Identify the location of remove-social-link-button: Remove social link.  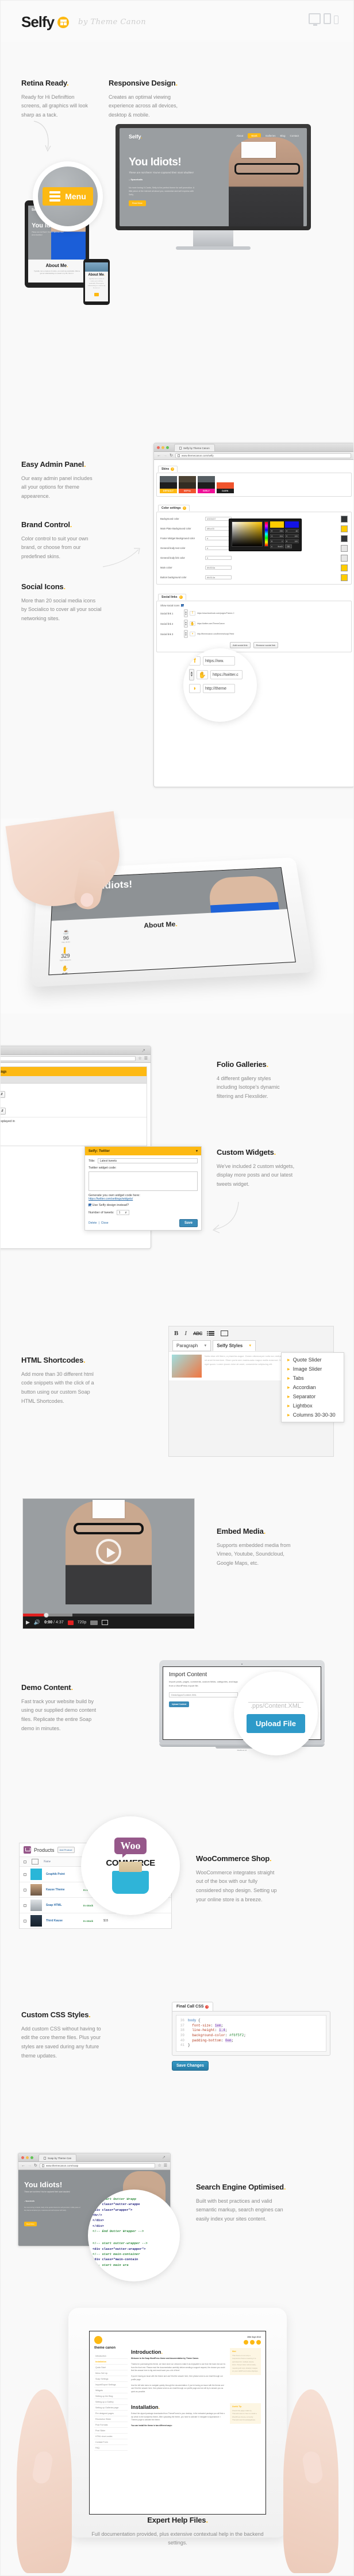
(265, 645).